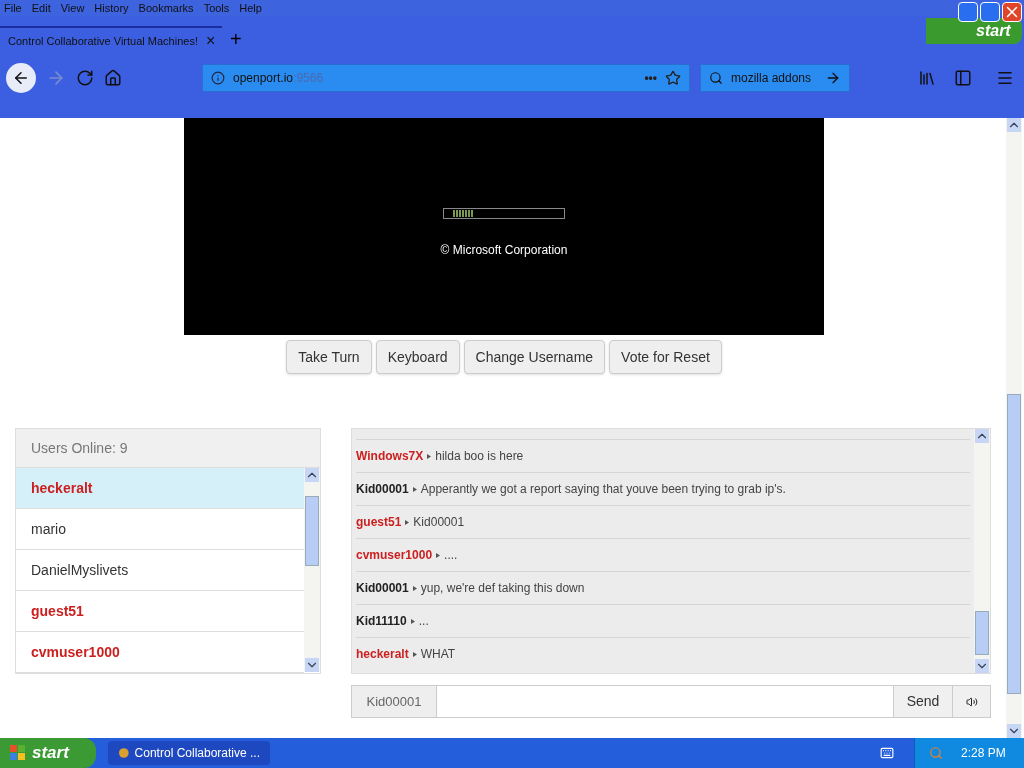  I want to click on clock: 2:28 PM, so click(983, 753).